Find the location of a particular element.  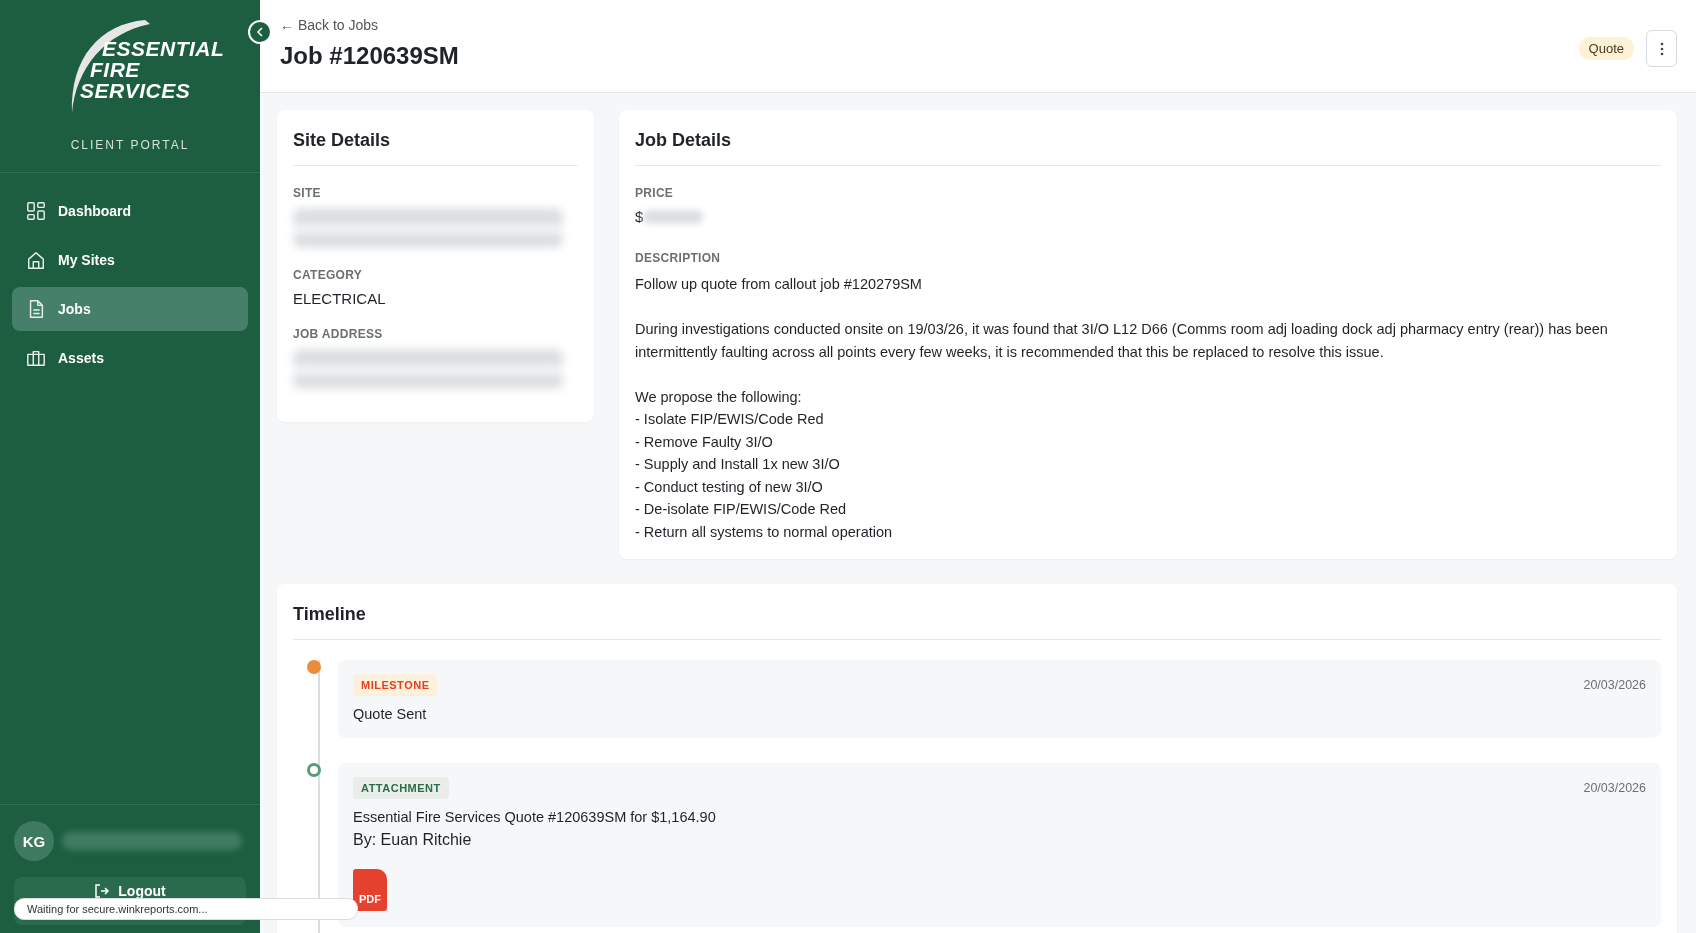

description-text: - Return all systems to normal operation is located at coordinates (764, 532).